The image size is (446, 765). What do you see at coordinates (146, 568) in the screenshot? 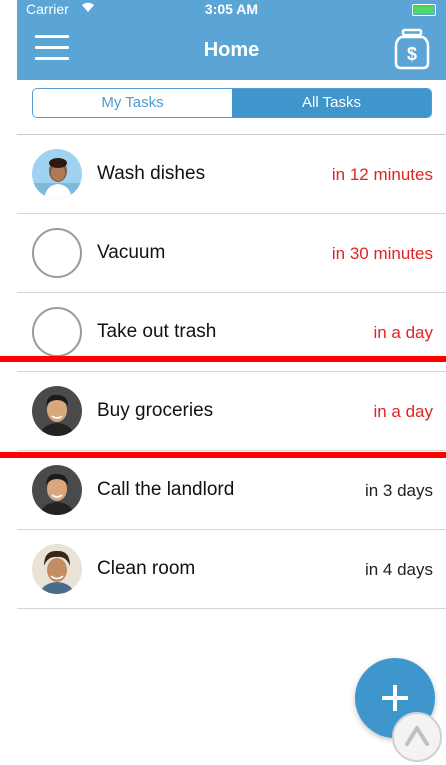
I see `task-name: Clean room` at bounding box center [146, 568].